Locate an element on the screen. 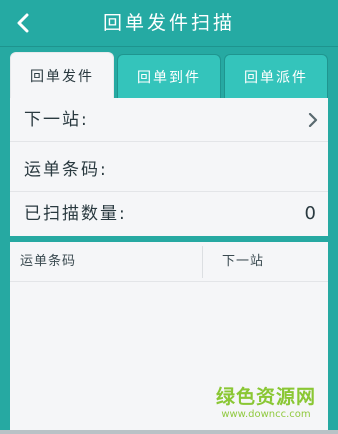 The height and width of the screenshot is (434, 338). next-station-row: 下一站: is located at coordinates (169, 120).